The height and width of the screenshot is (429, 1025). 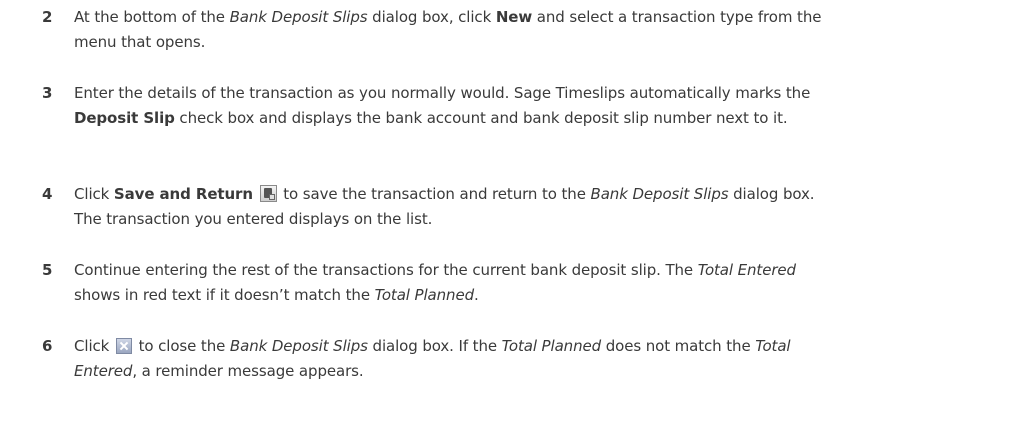 I want to click on step-number: 4, so click(x=47, y=194).